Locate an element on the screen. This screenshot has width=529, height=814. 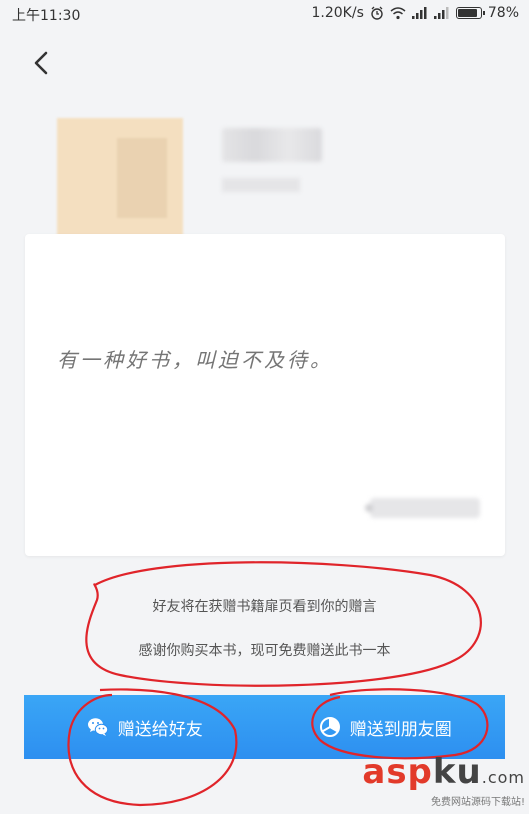
blurred-signature is located at coordinates (422, 508).